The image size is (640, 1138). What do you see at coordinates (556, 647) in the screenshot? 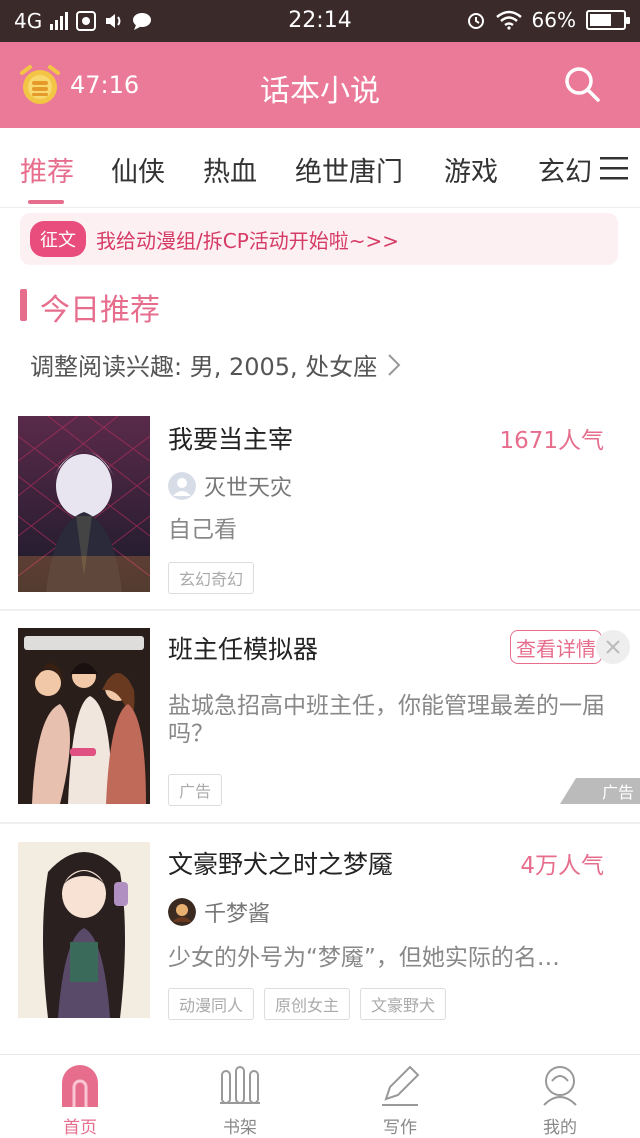
I see `view-details-button: 查看详情` at bounding box center [556, 647].